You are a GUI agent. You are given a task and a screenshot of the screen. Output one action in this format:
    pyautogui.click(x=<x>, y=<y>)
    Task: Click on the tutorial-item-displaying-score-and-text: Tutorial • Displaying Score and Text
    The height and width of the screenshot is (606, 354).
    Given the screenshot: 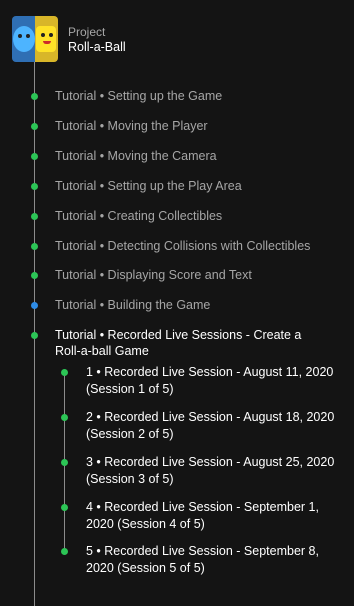 What is the action you would take?
    pyautogui.click(x=153, y=275)
    